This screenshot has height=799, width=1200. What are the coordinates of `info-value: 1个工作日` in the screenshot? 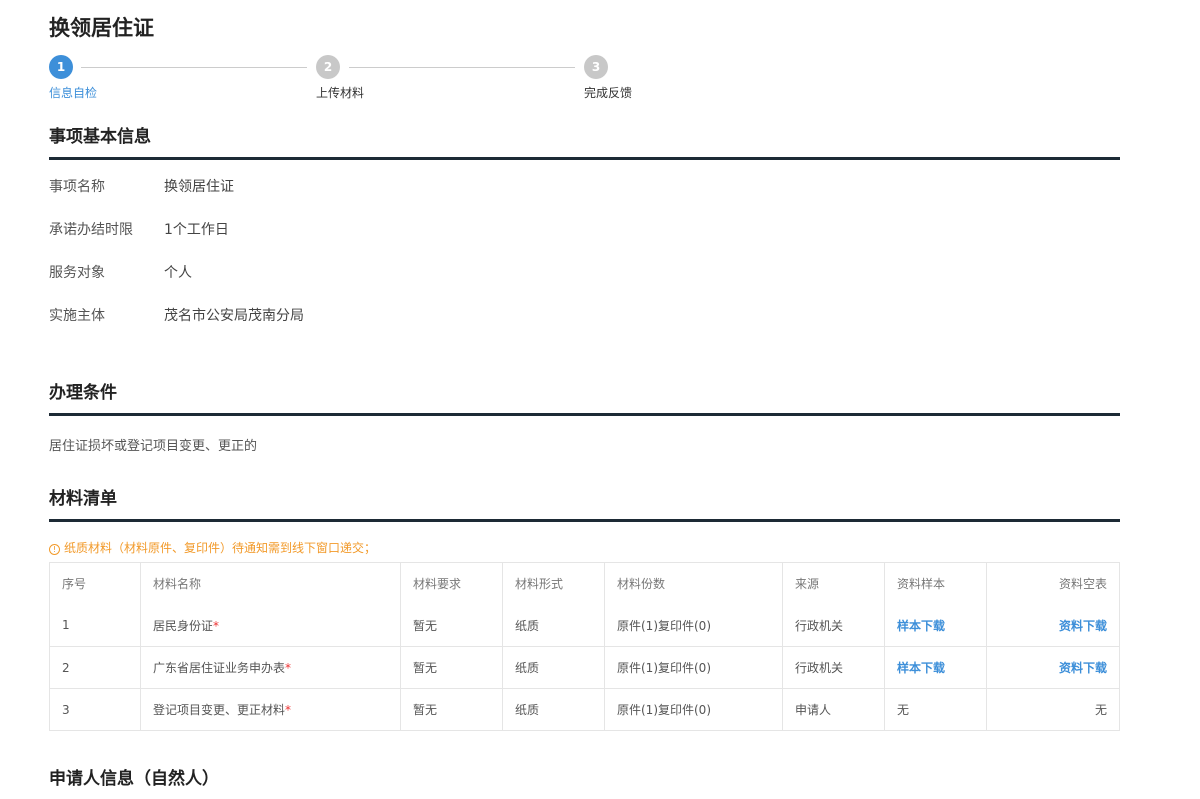 It's located at (196, 230).